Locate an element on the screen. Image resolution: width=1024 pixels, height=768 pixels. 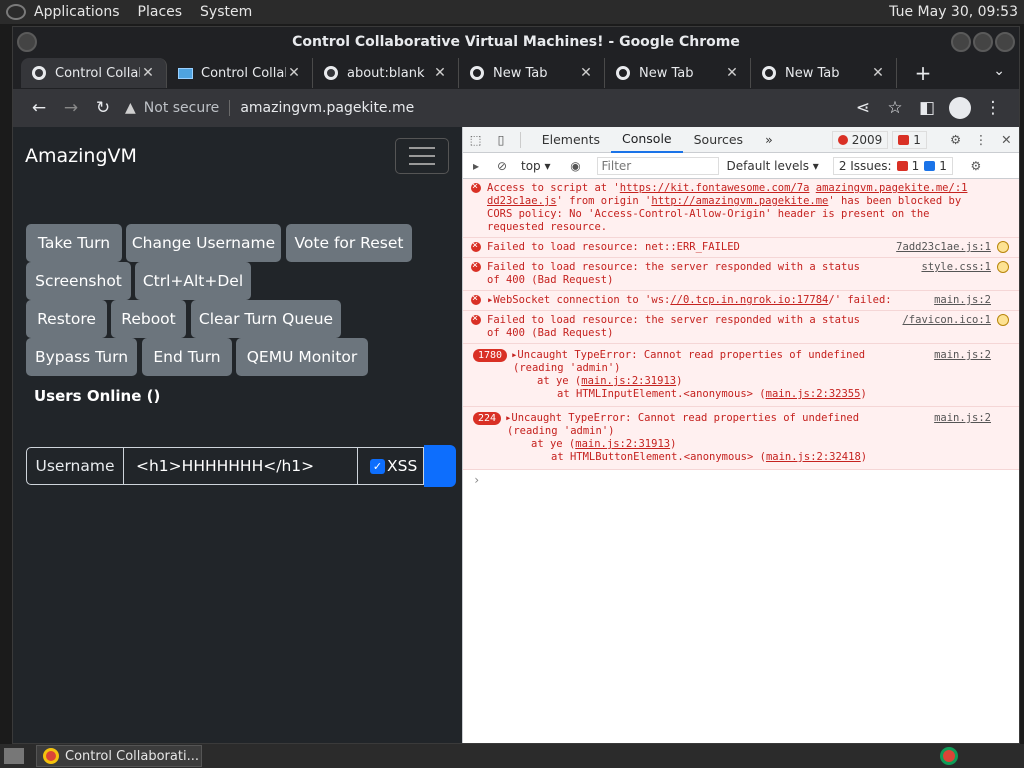
not-secure-label: Not secure is located at coordinates (182, 108).